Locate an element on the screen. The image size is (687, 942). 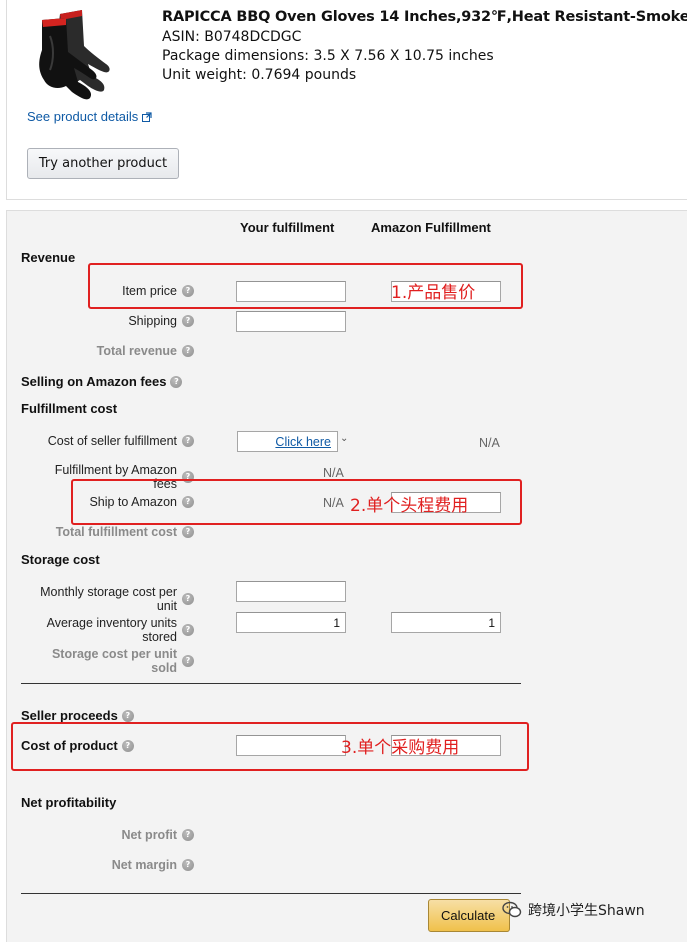
fba-fees-line1: Fulfillment by Amazon is located at coordinates (115, 470).